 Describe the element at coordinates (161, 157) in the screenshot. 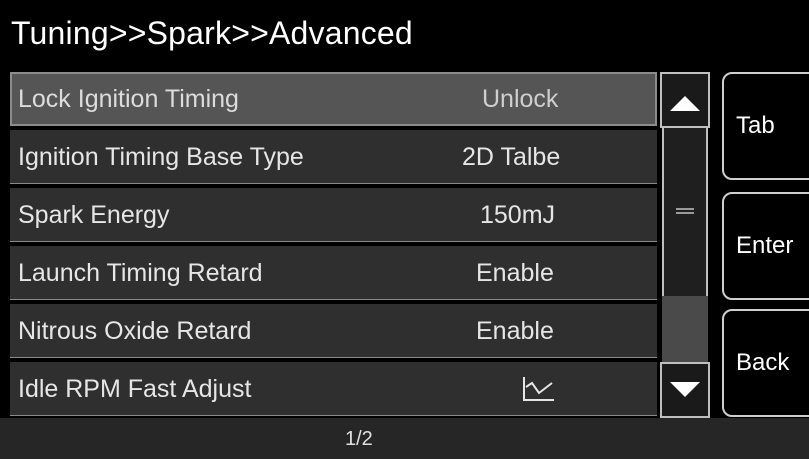

I see `list-item-label: Ignition Timing Base Type` at that location.